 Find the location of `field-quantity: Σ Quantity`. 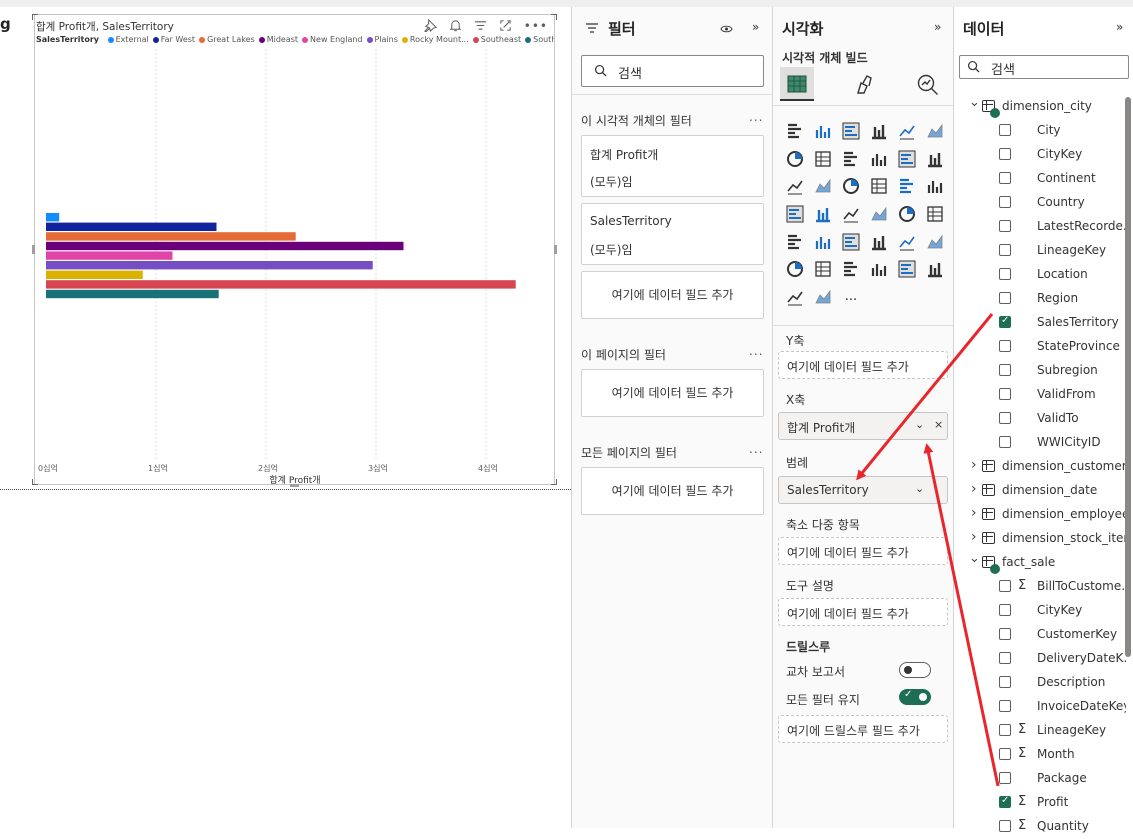

field-quantity: Σ Quantity is located at coordinates (1040, 827).